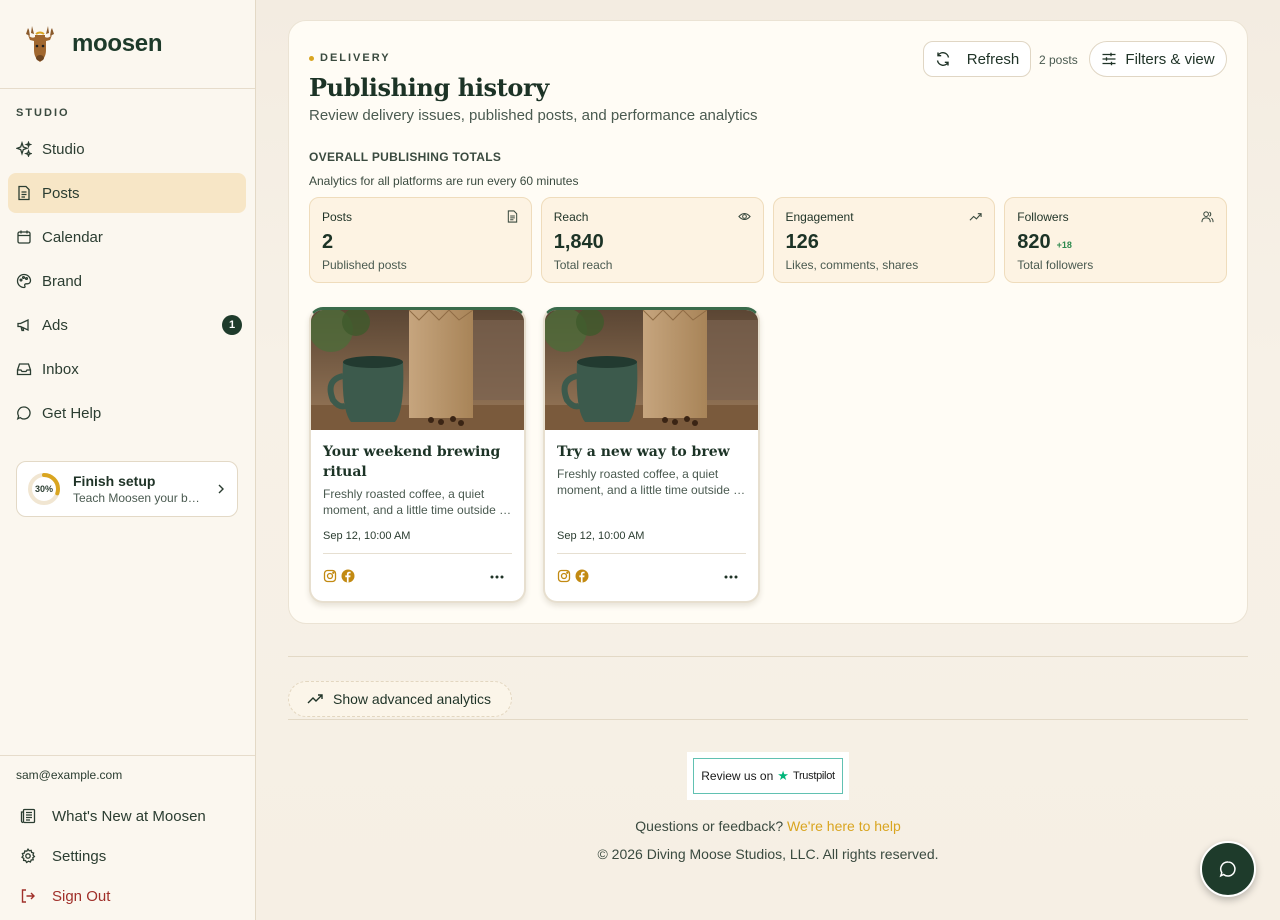 The width and height of the screenshot is (1280, 920). Describe the element at coordinates (127, 325) in the screenshot. I see `sidebar-item-ads: Ads 1` at that location.